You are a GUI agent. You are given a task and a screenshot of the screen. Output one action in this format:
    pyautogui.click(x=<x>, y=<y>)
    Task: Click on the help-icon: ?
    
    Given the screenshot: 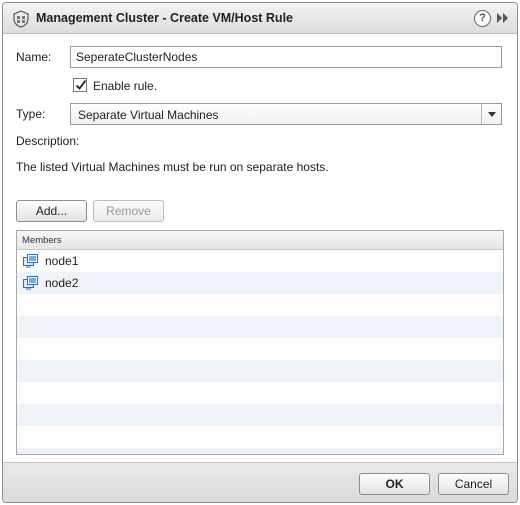 What is the action you would take?
    pyautogui.click(x=482, y=18)
    